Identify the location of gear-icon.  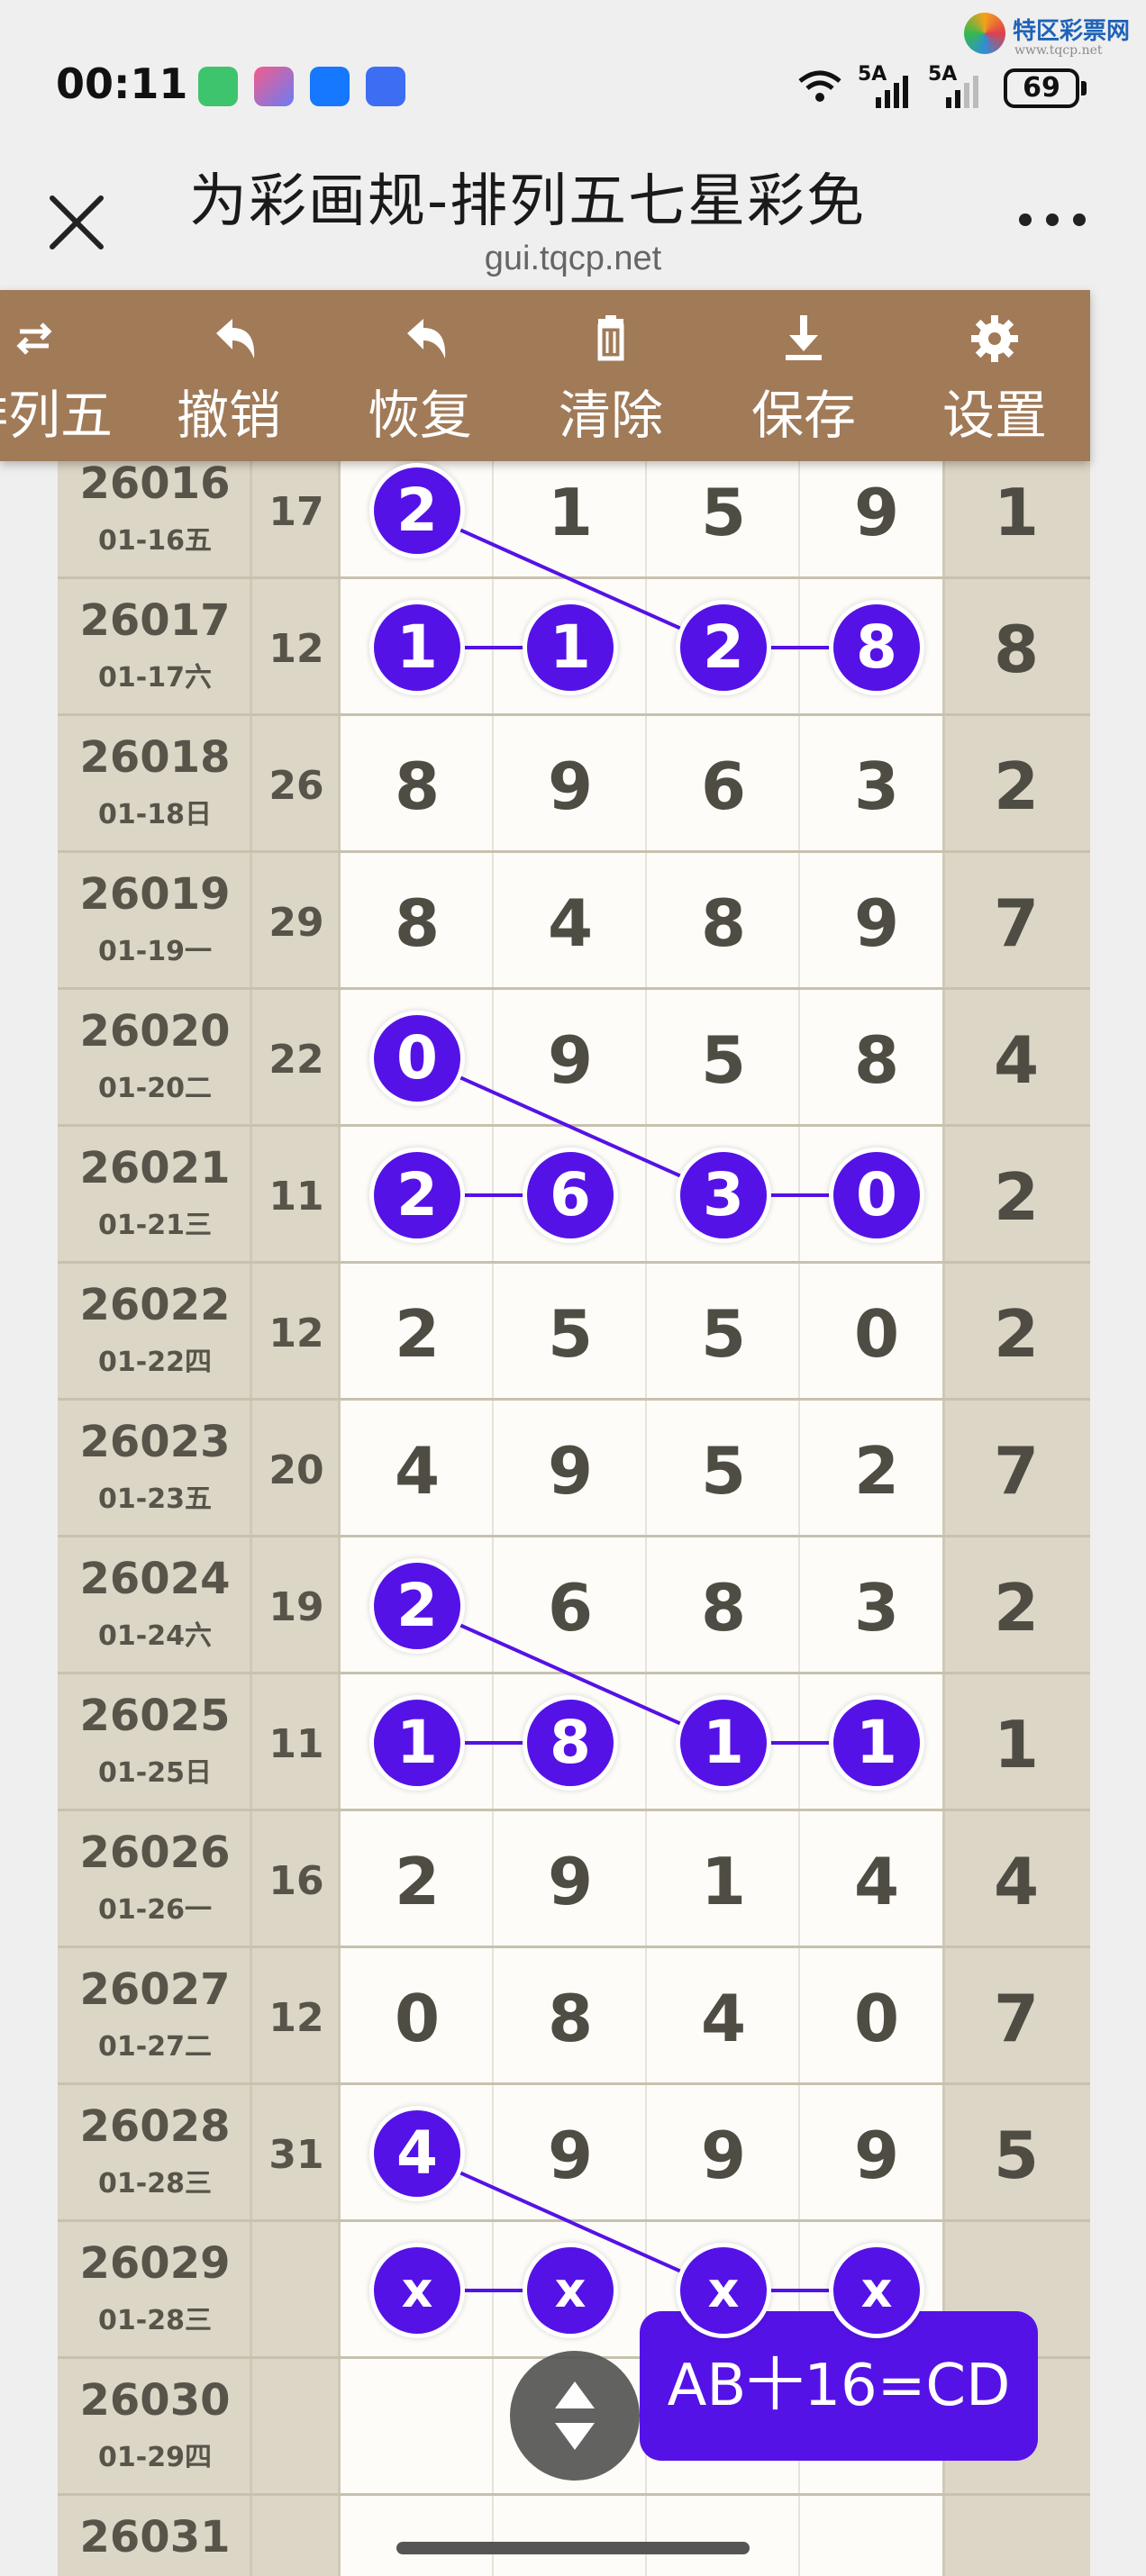
(994, 339).